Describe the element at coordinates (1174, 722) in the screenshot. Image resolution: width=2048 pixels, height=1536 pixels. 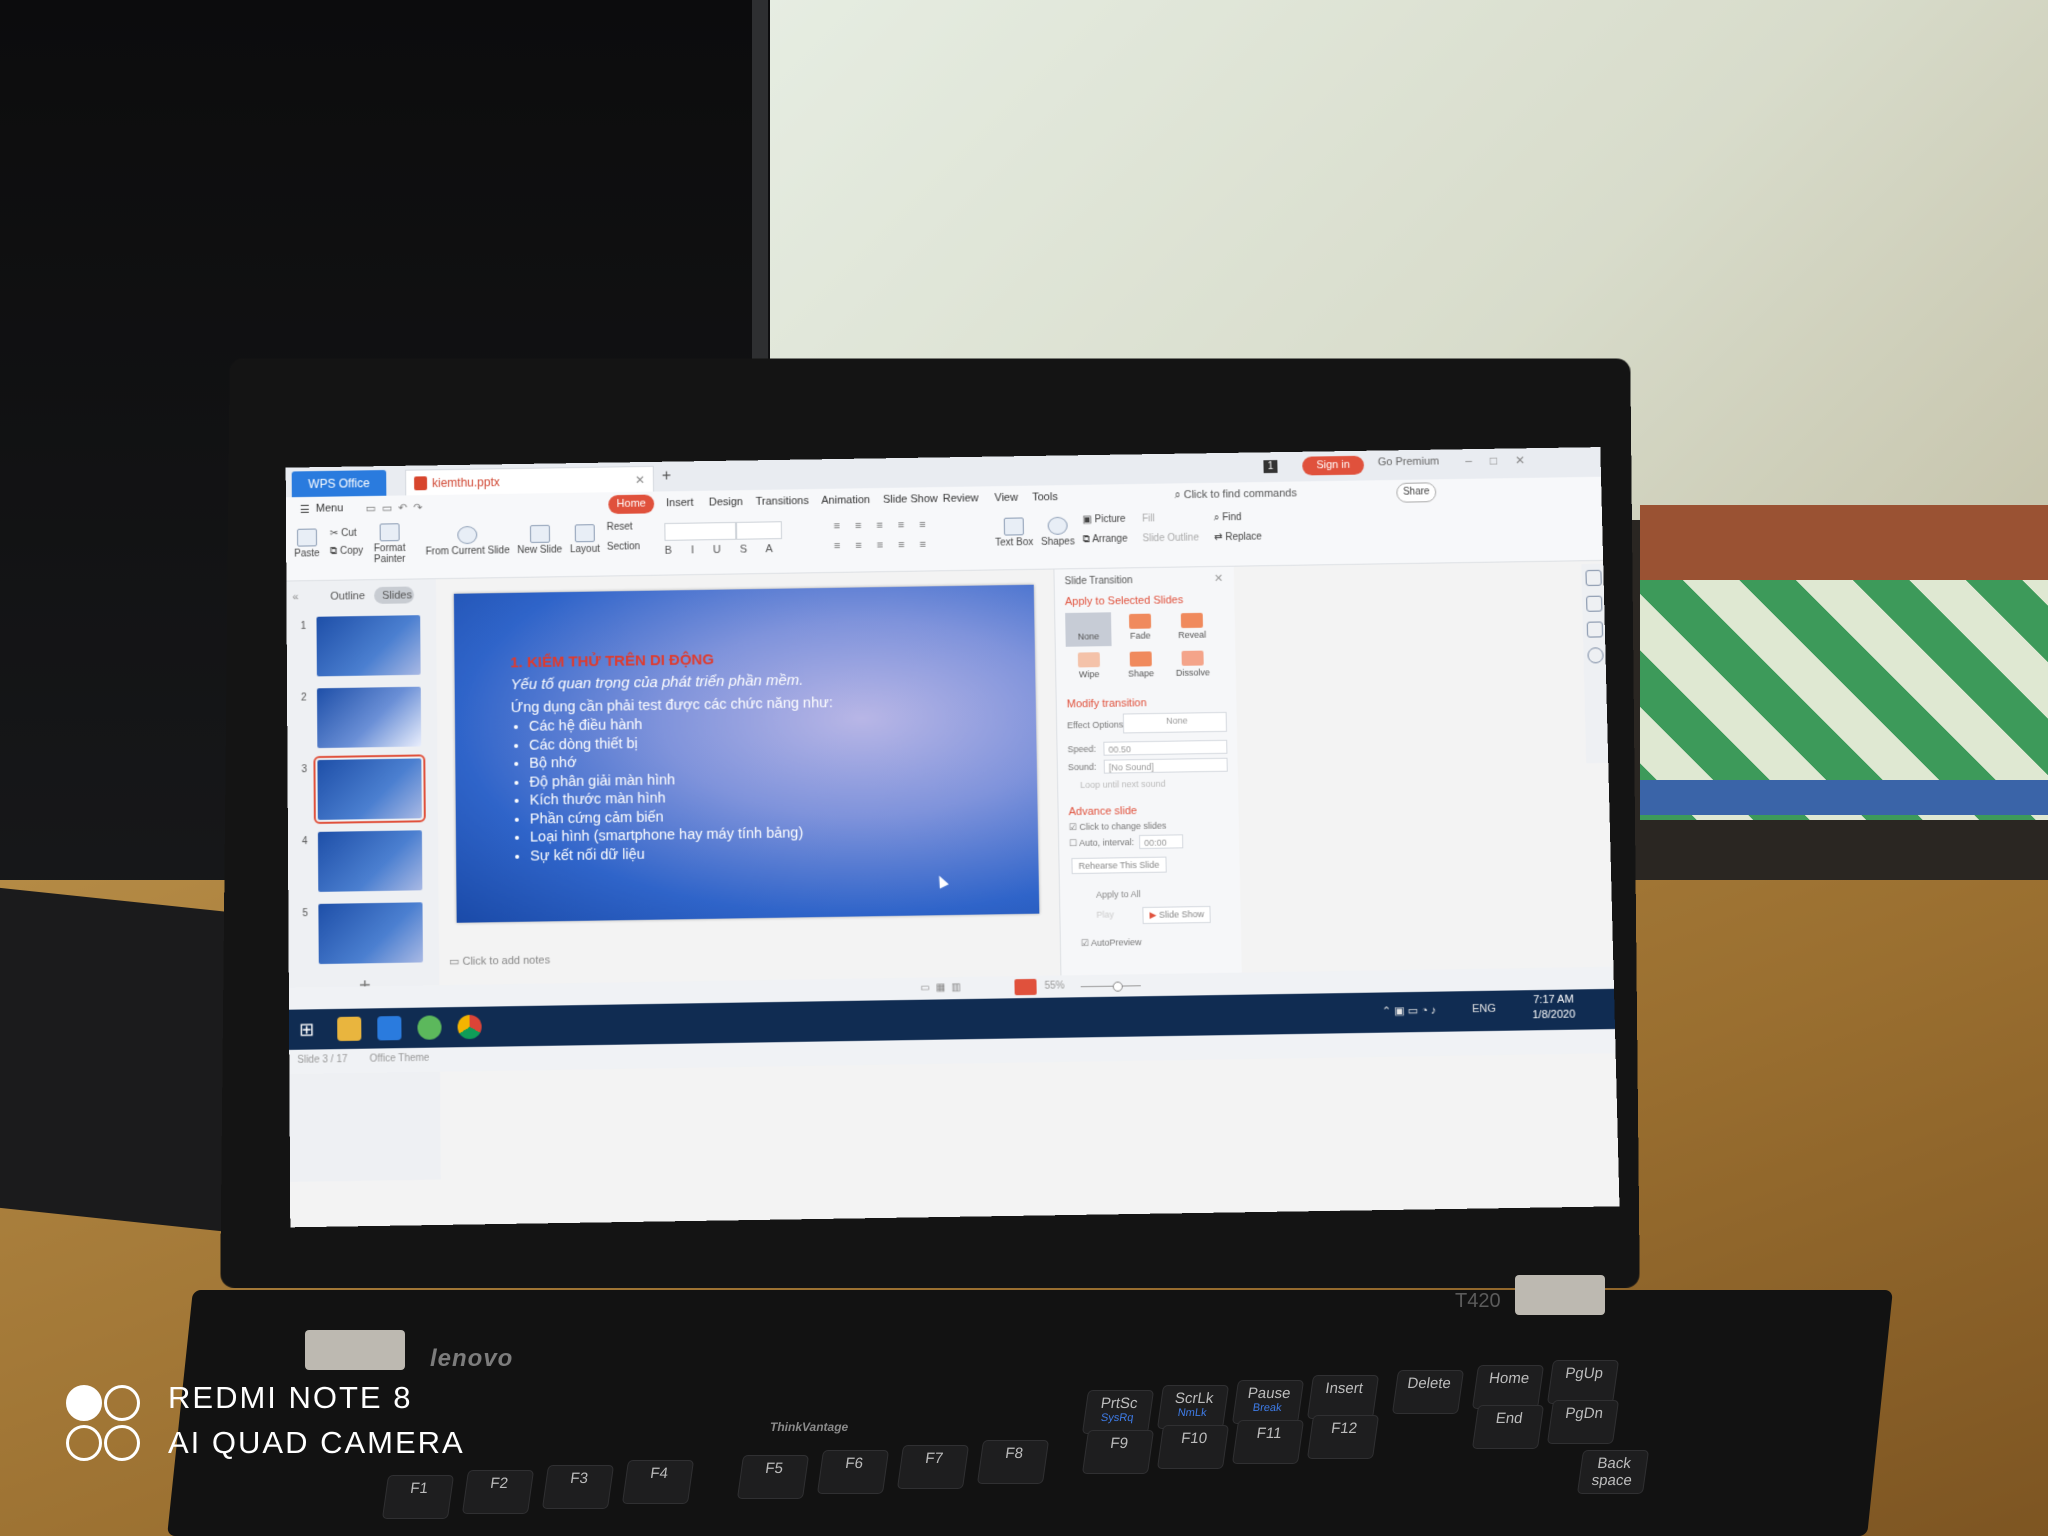
I see `effect-options-dropdown: None` at that location.